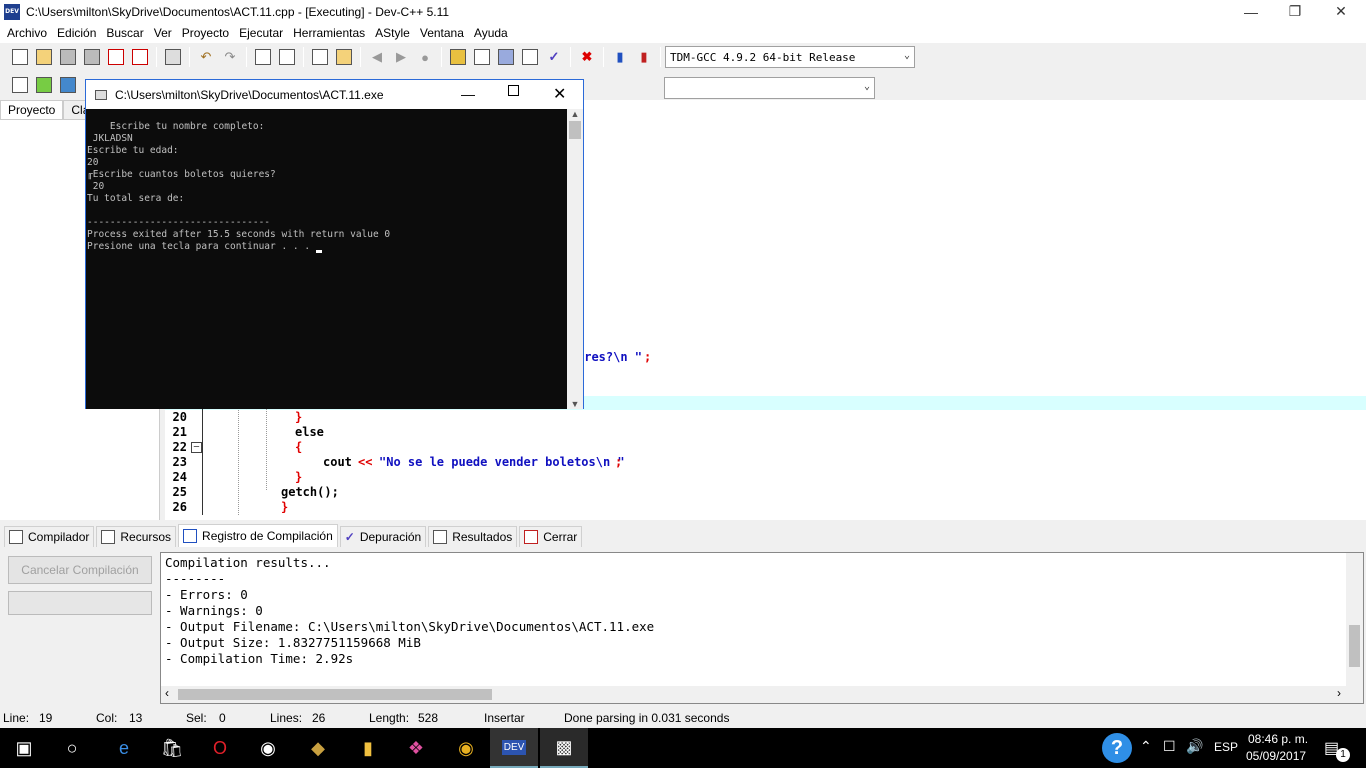  Describe the element at coordinates (230, 507) in the screenshot. I see `code-line: 26 }` at that location.